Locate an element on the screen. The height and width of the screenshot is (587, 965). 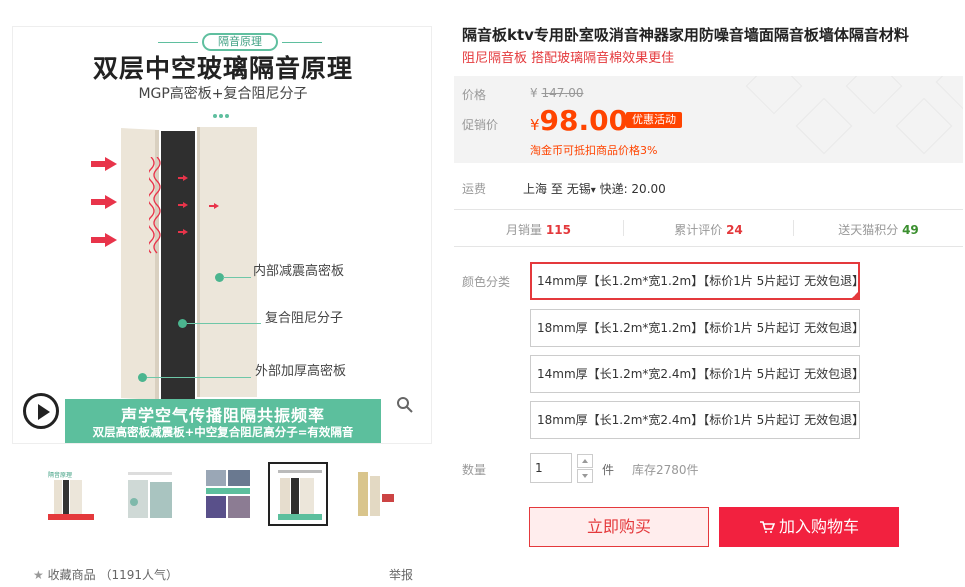
diagram-headline: 双层中空玻璃隔音原理 is located at coordinates (222, 68).